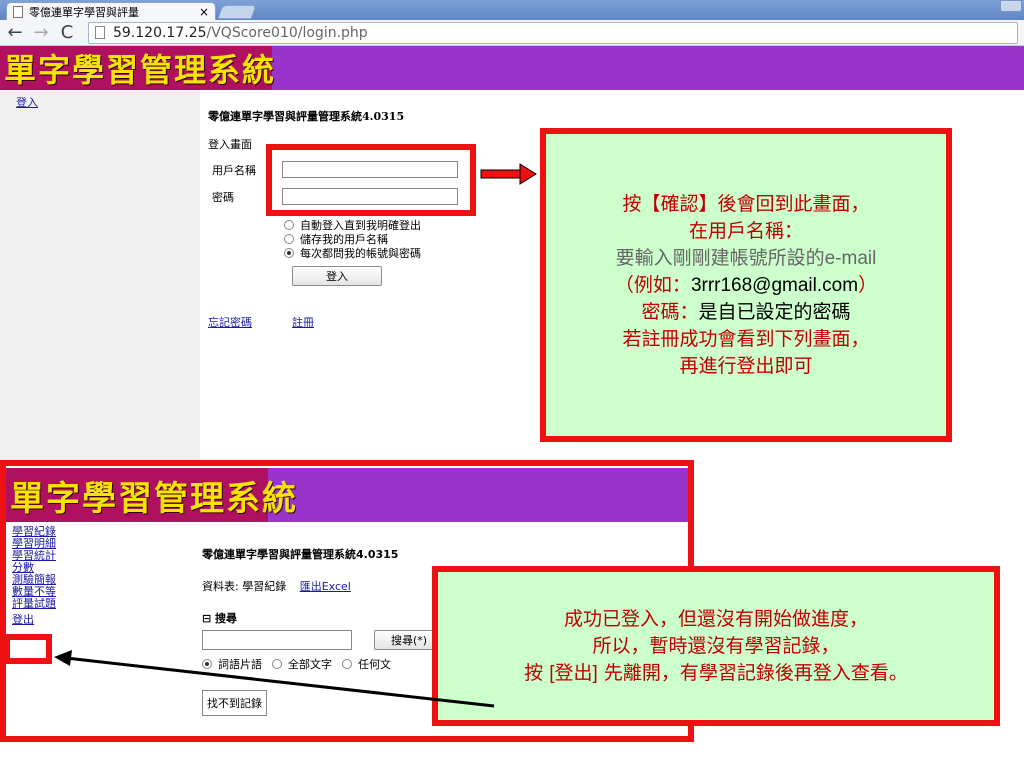  What do you see at coordinates (553, 32) in the screenshot?
I see `address-bar: 59.120.17.25/VQScore010/login.php` at bounding box center [553, 32].